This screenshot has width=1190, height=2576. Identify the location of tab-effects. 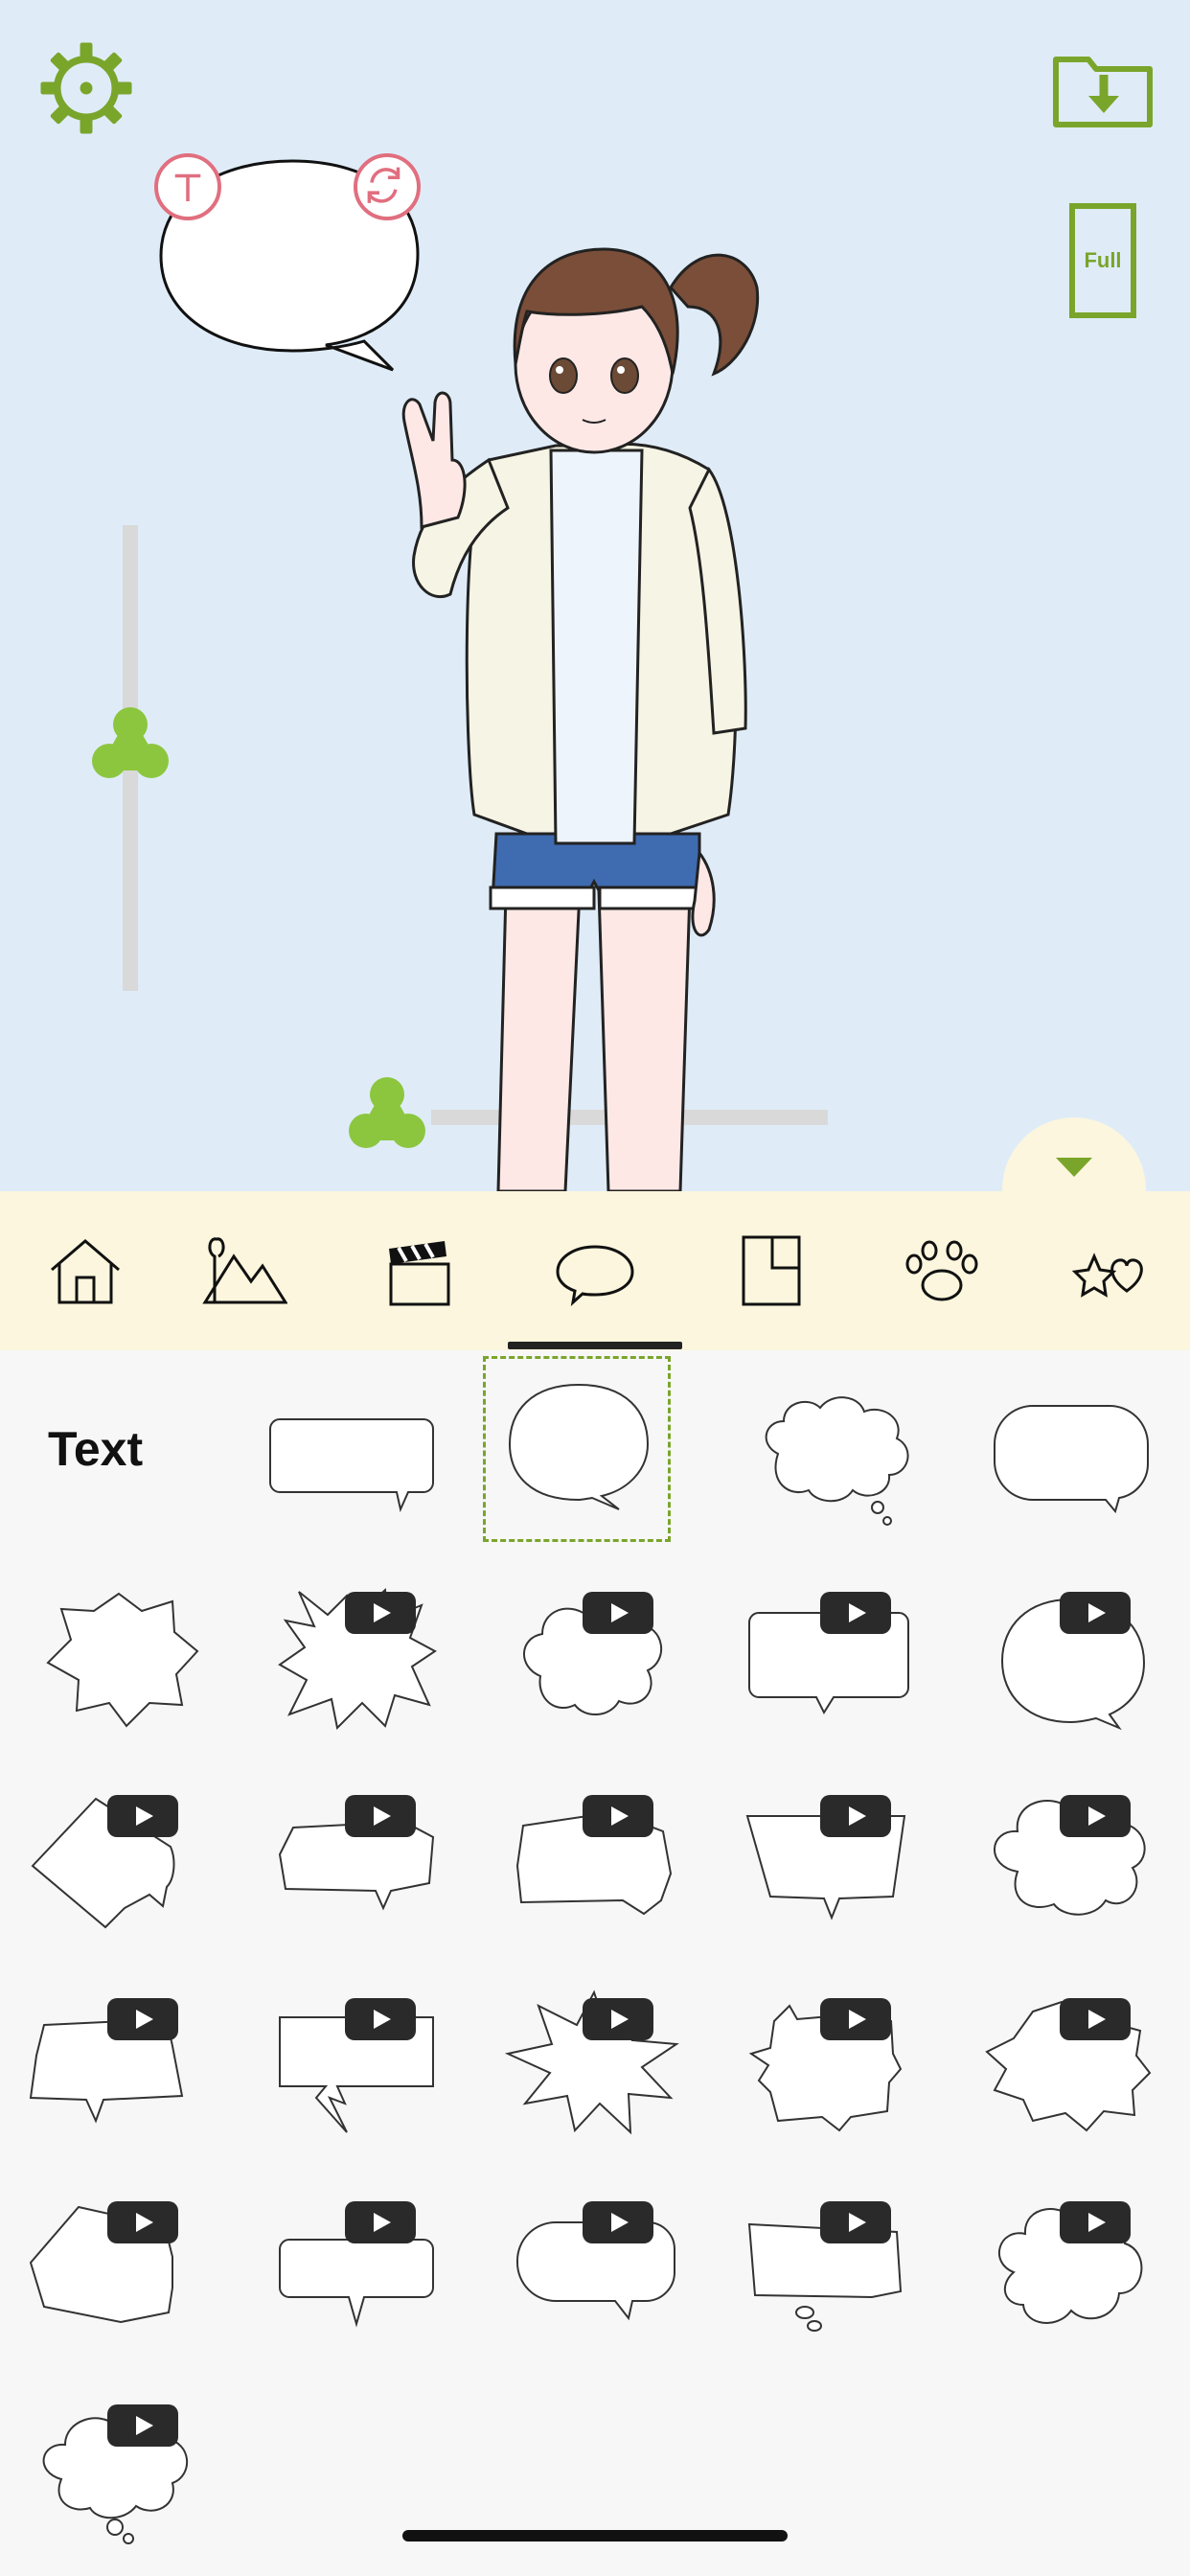
(1108, 1270).